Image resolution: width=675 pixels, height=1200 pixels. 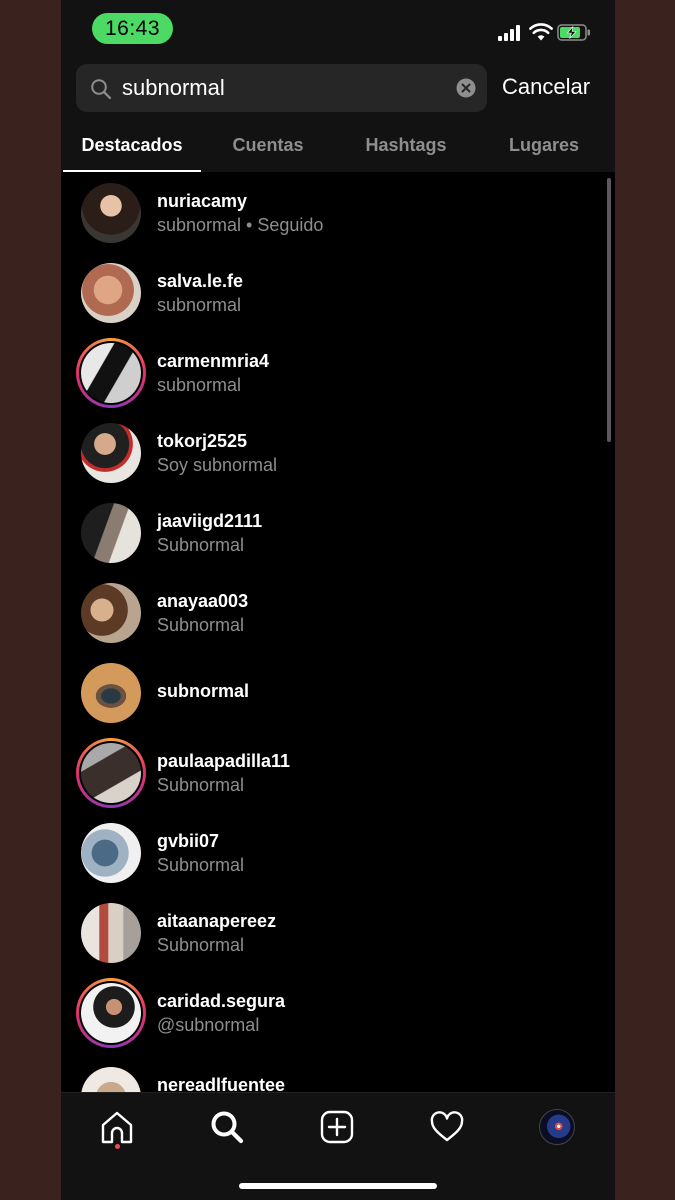 I want to click on clear-search-icon, so click(x=466, y=88).